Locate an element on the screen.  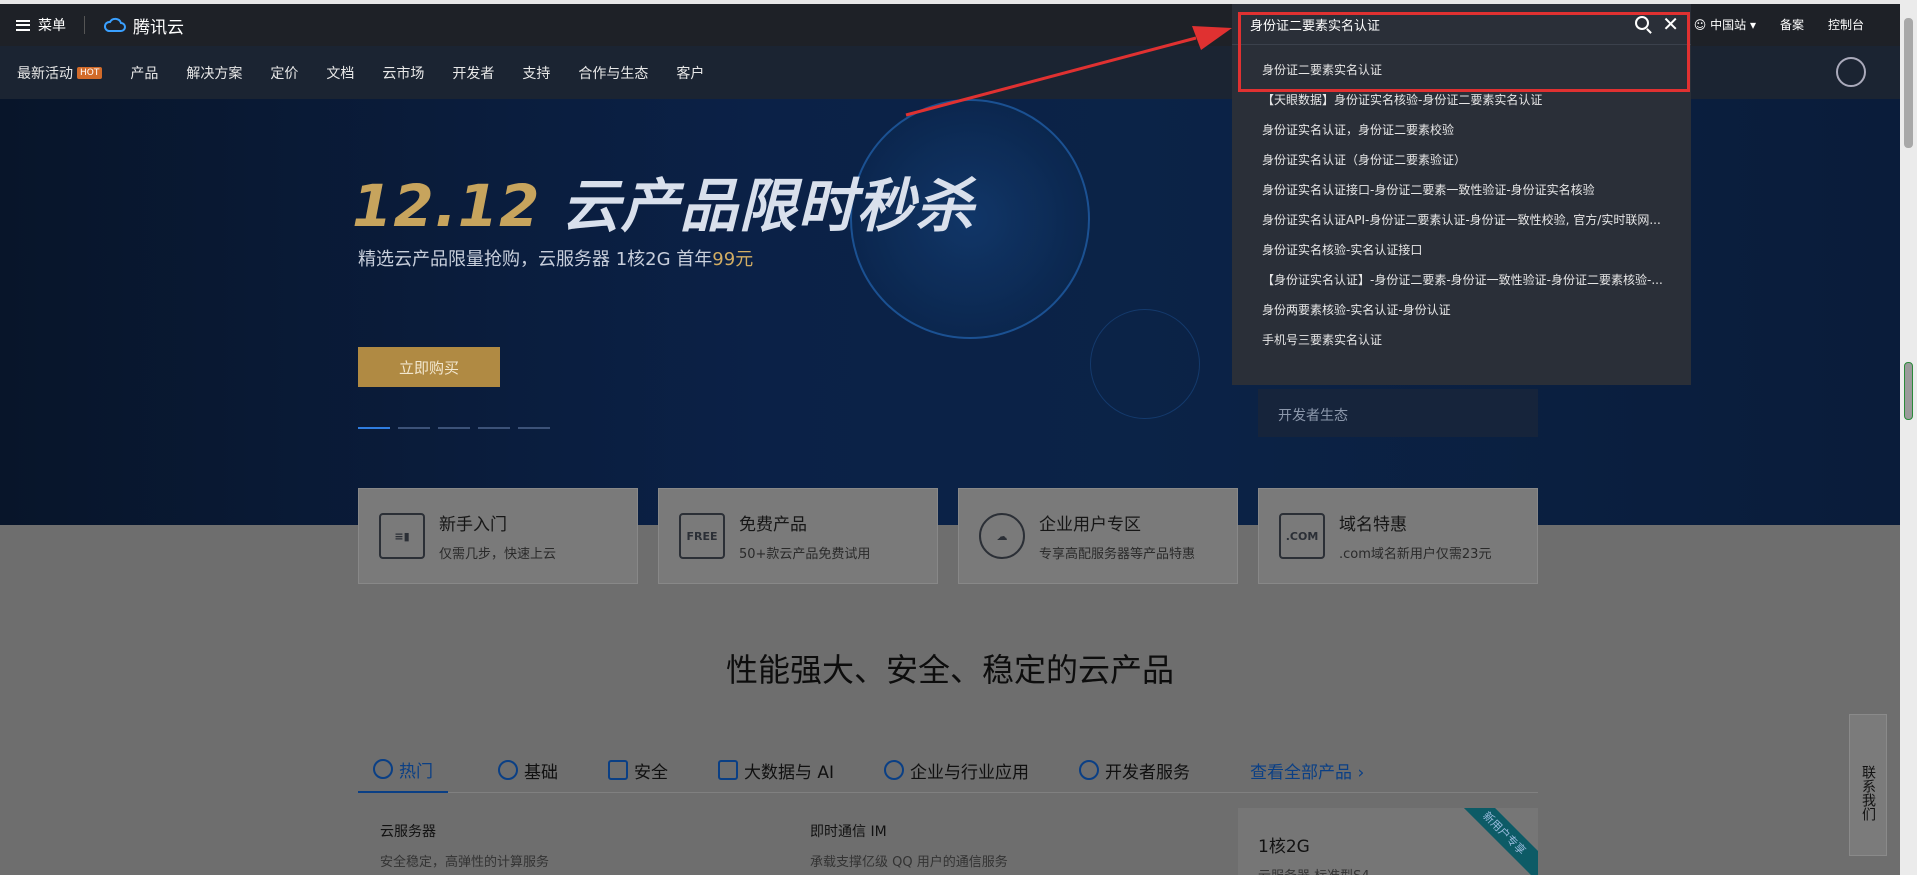
ai-icon is located at coordinates (728, 770).